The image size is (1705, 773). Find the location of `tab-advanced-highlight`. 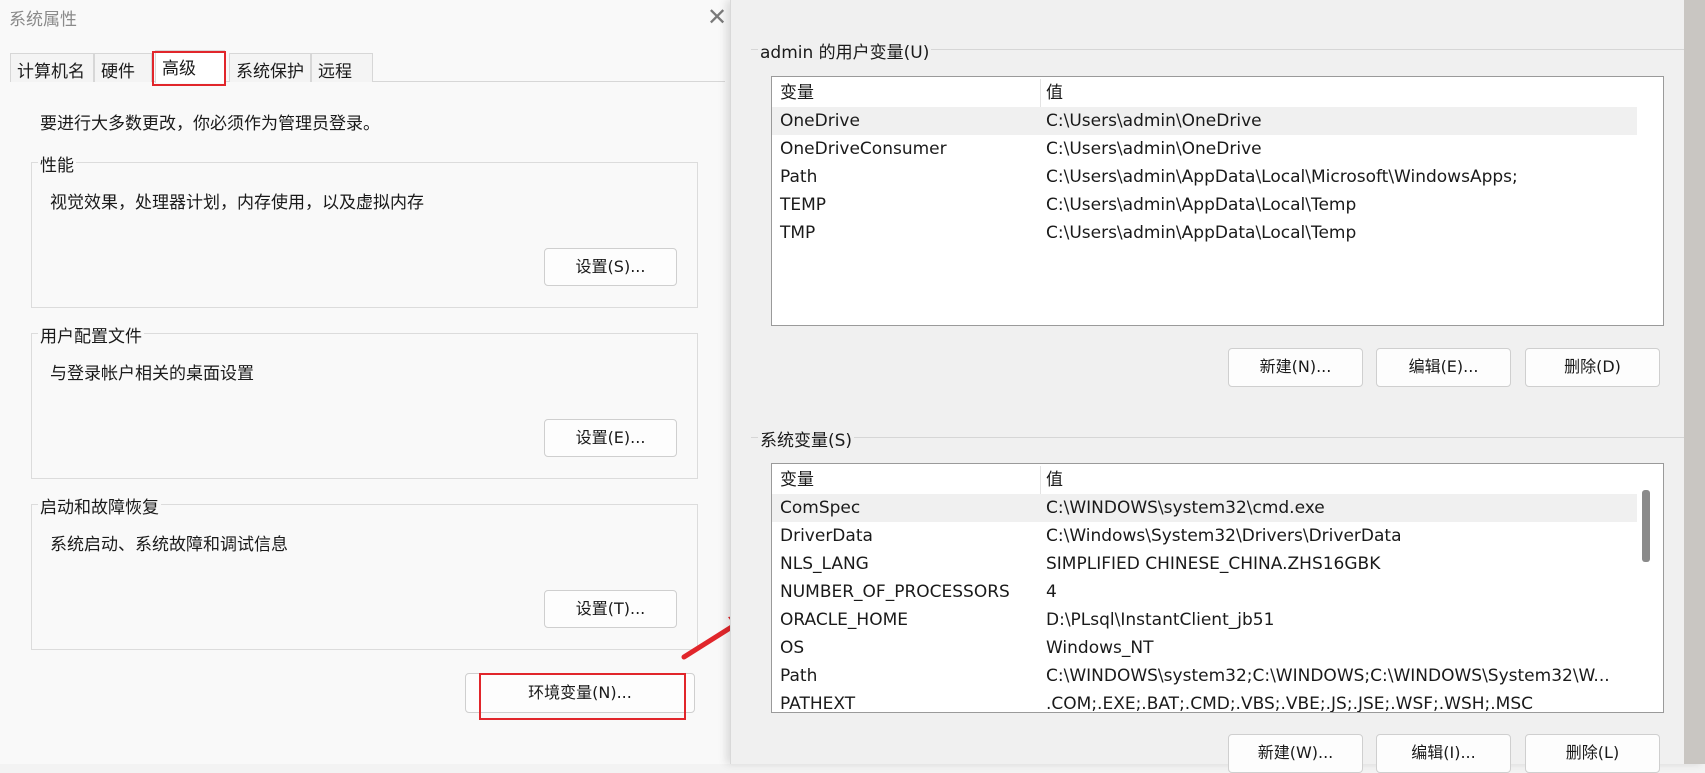

tab-advanced-highlight is located at coordinates (189, 68).